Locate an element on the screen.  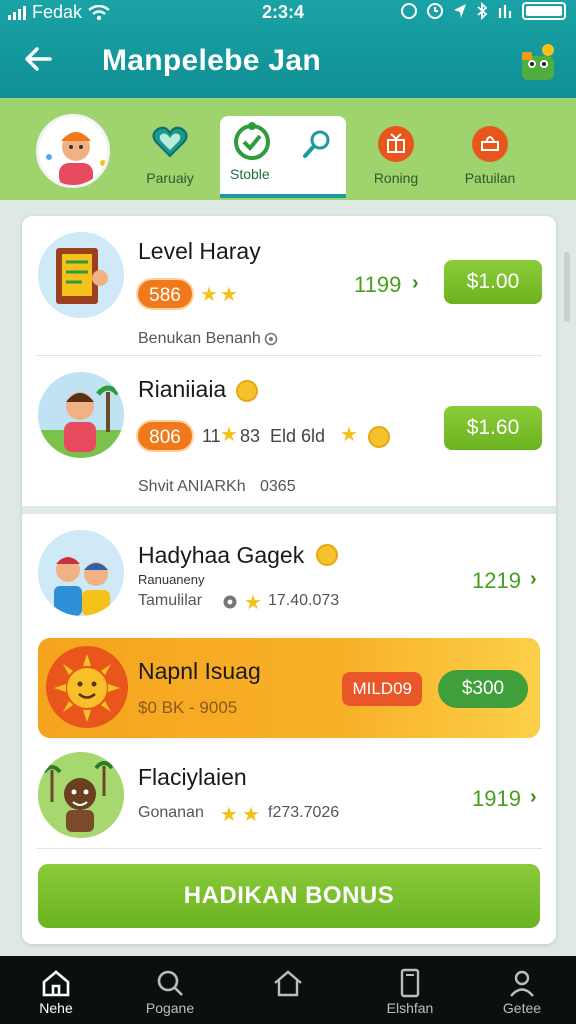
stat-value: Eld 6ld is located at coordinates (298, 436).